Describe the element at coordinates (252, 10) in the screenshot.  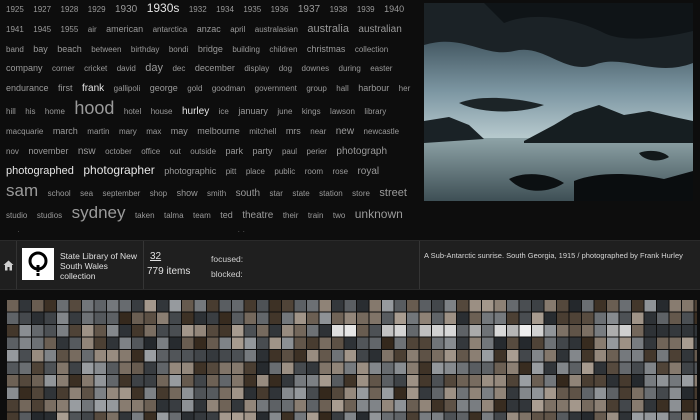
I see `tag-1935: 1935` at that location.